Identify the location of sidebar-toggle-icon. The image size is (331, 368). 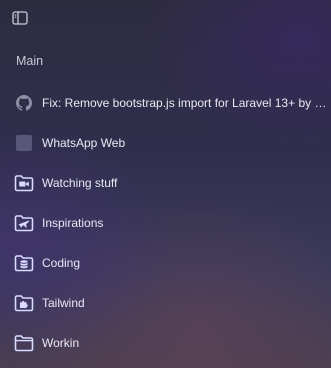
(20, 18).